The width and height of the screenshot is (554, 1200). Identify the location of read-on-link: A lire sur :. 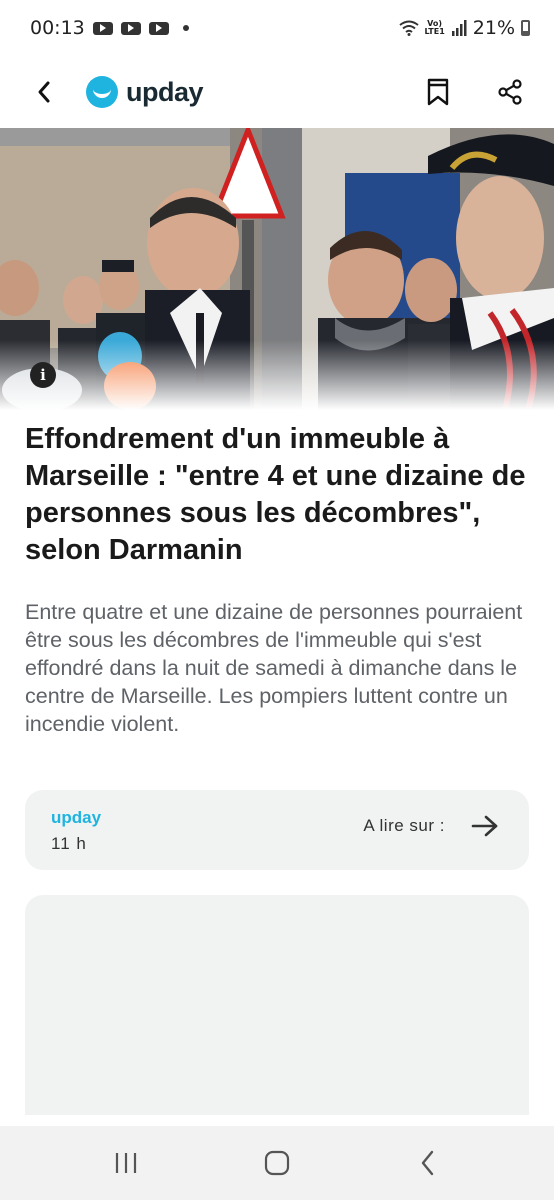
(431, 826).